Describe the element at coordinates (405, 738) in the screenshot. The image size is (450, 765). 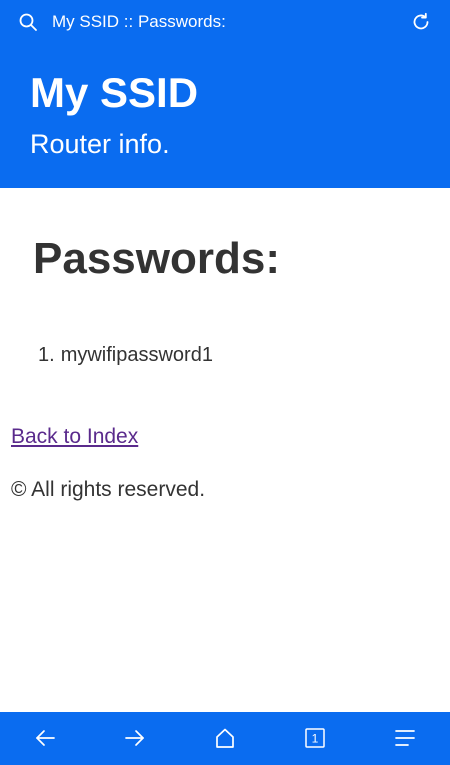
I see `menu-icon` at that location.